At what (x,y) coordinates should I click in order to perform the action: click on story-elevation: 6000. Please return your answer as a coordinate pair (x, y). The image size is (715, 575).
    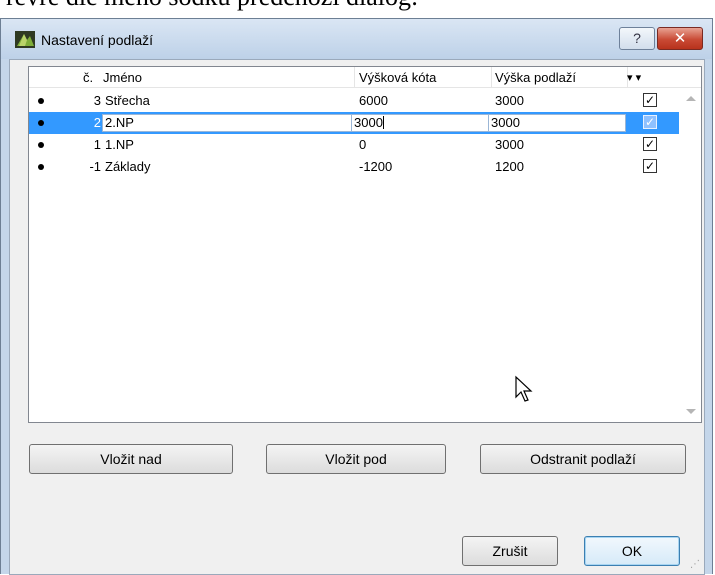
    Looking at the image, I should click on (373, 100).